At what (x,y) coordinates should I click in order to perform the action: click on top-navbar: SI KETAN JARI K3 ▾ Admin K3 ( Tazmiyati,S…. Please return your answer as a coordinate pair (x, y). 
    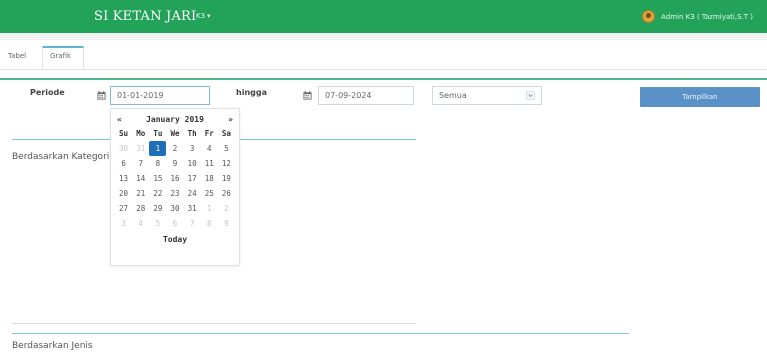
    Looking at the image, I should click on (383, 16).